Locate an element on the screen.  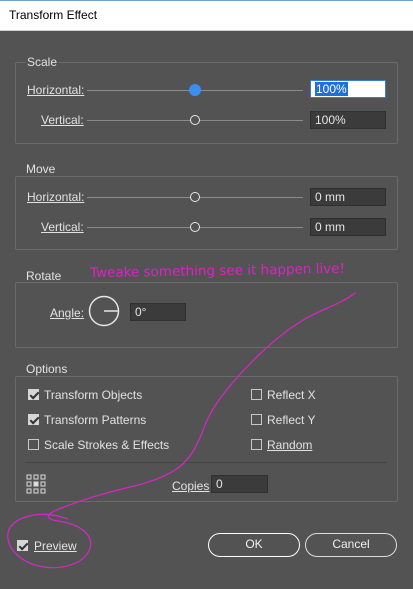
transform-objects-checkbox is located at coordinates (33, 394).